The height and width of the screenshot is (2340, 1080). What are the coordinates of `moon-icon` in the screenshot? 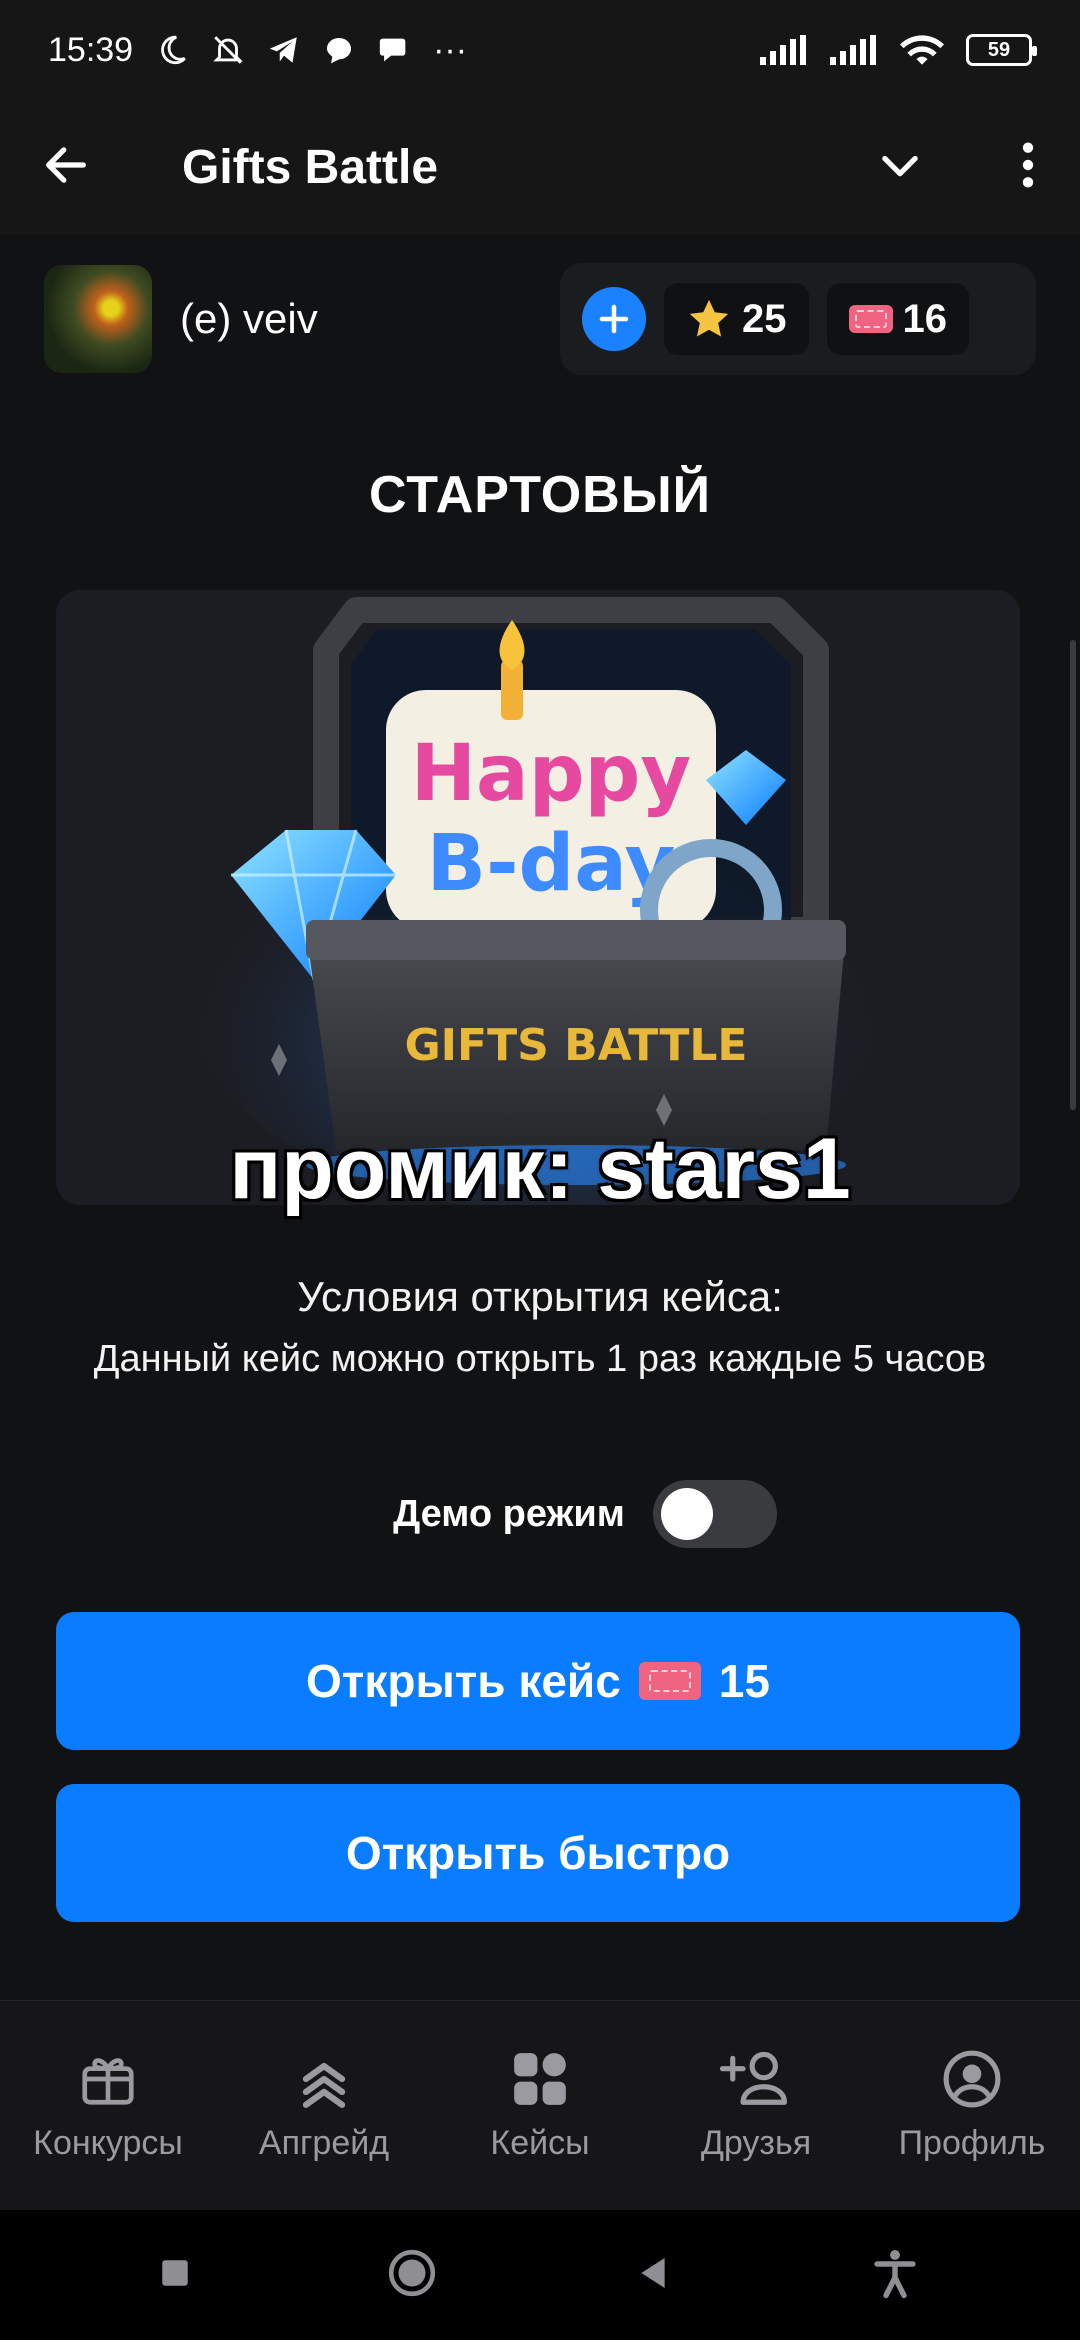 It's located at (172, 50).